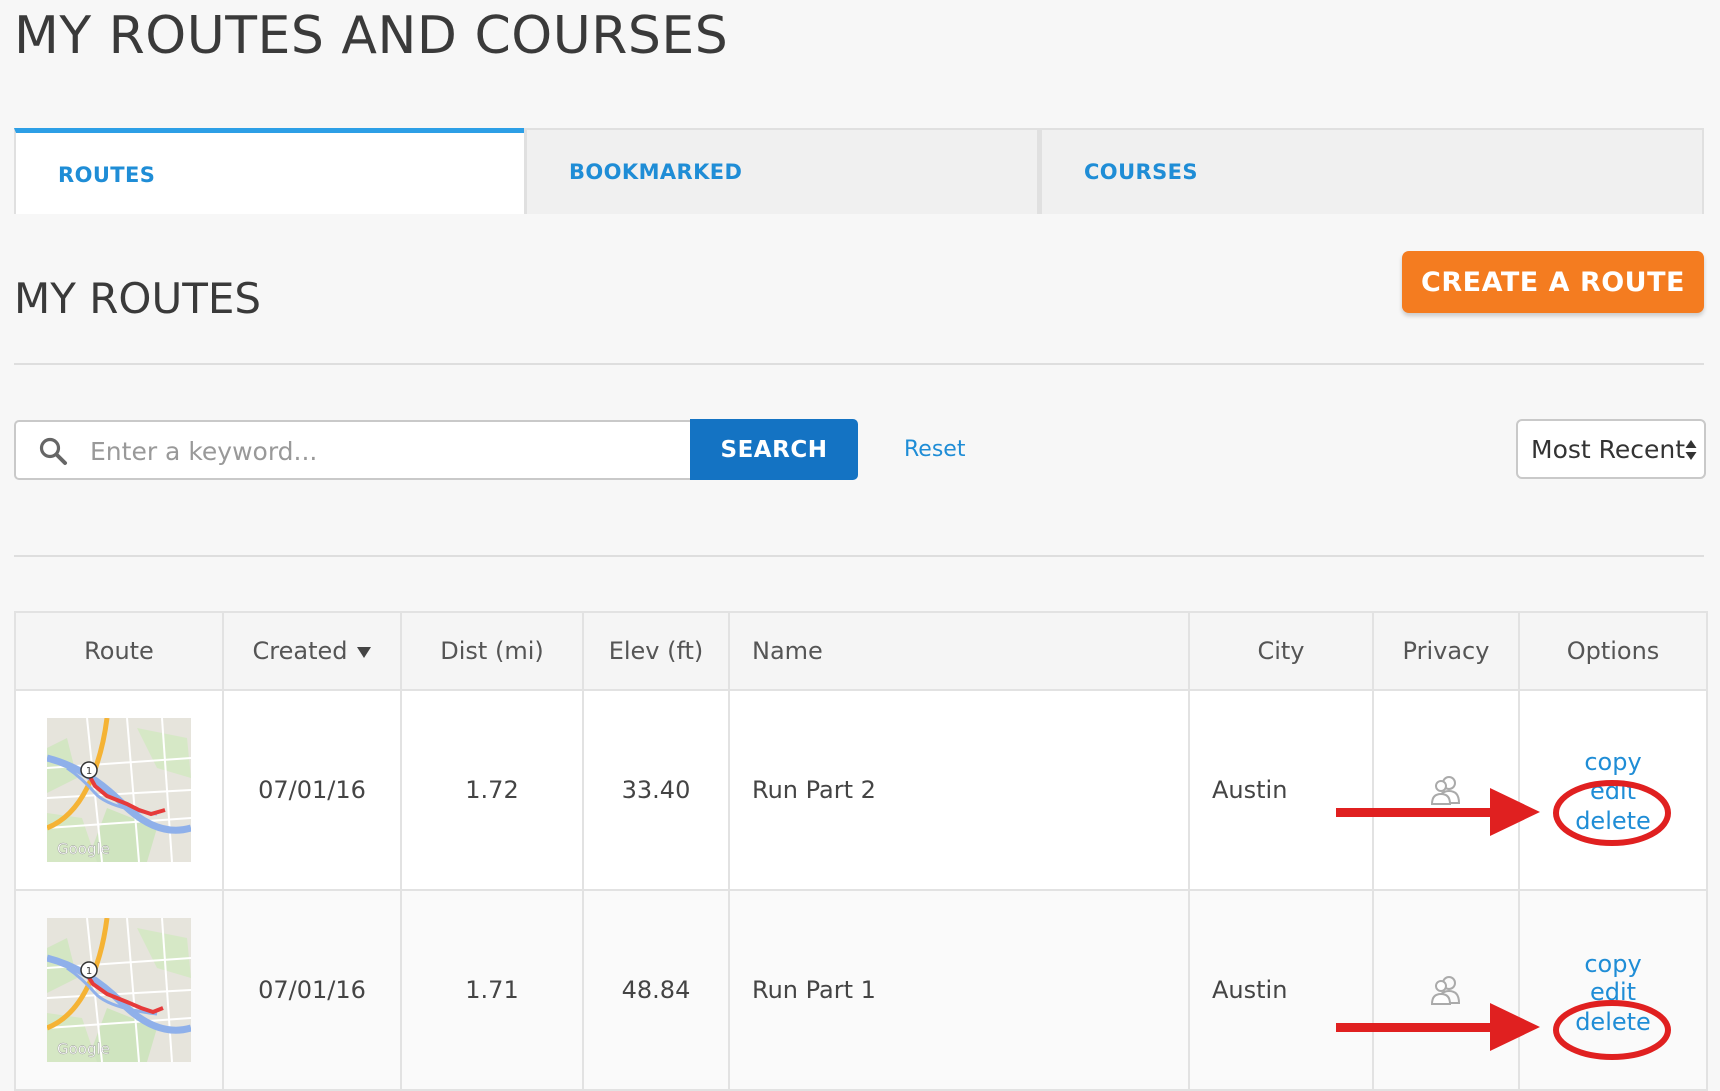  What do you see at coordinates (53, 451) in the screenshot?
I see `search-icon` at bounding box center [53, 451].